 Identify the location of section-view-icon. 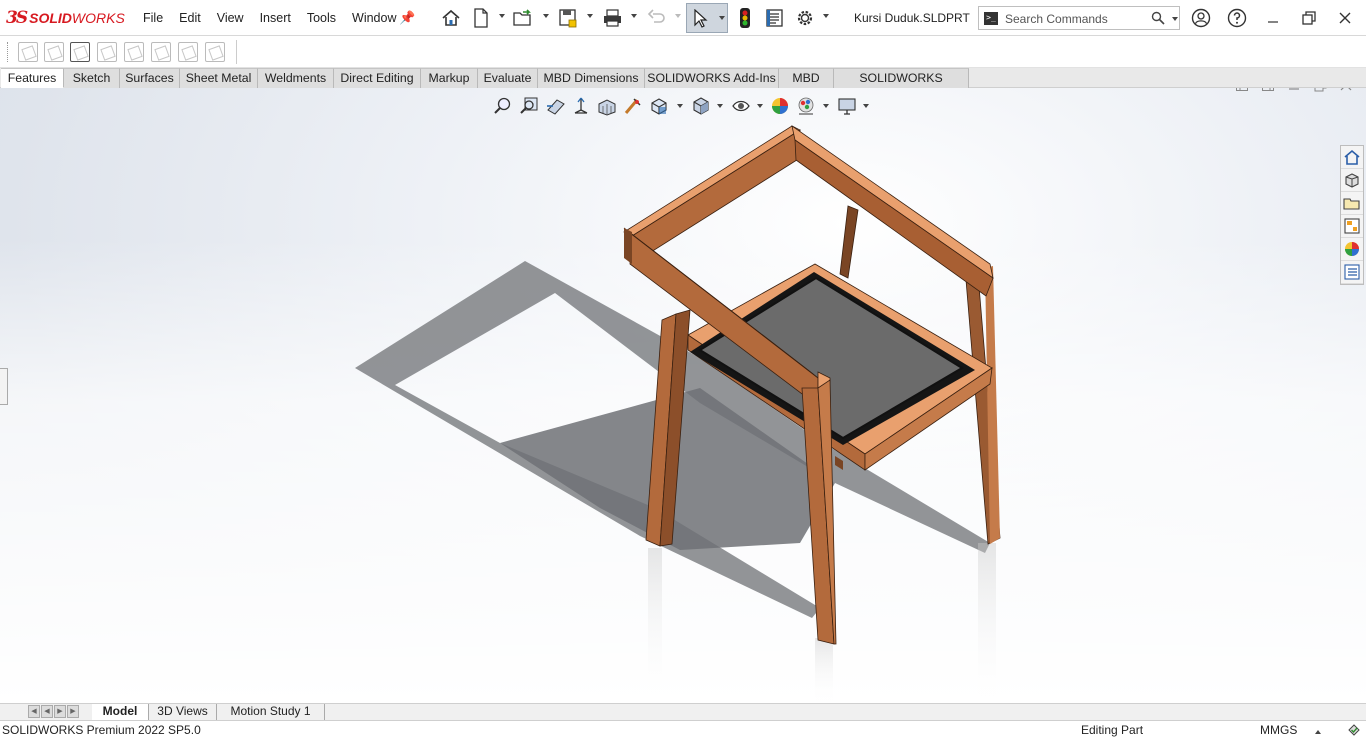
(581, 106).